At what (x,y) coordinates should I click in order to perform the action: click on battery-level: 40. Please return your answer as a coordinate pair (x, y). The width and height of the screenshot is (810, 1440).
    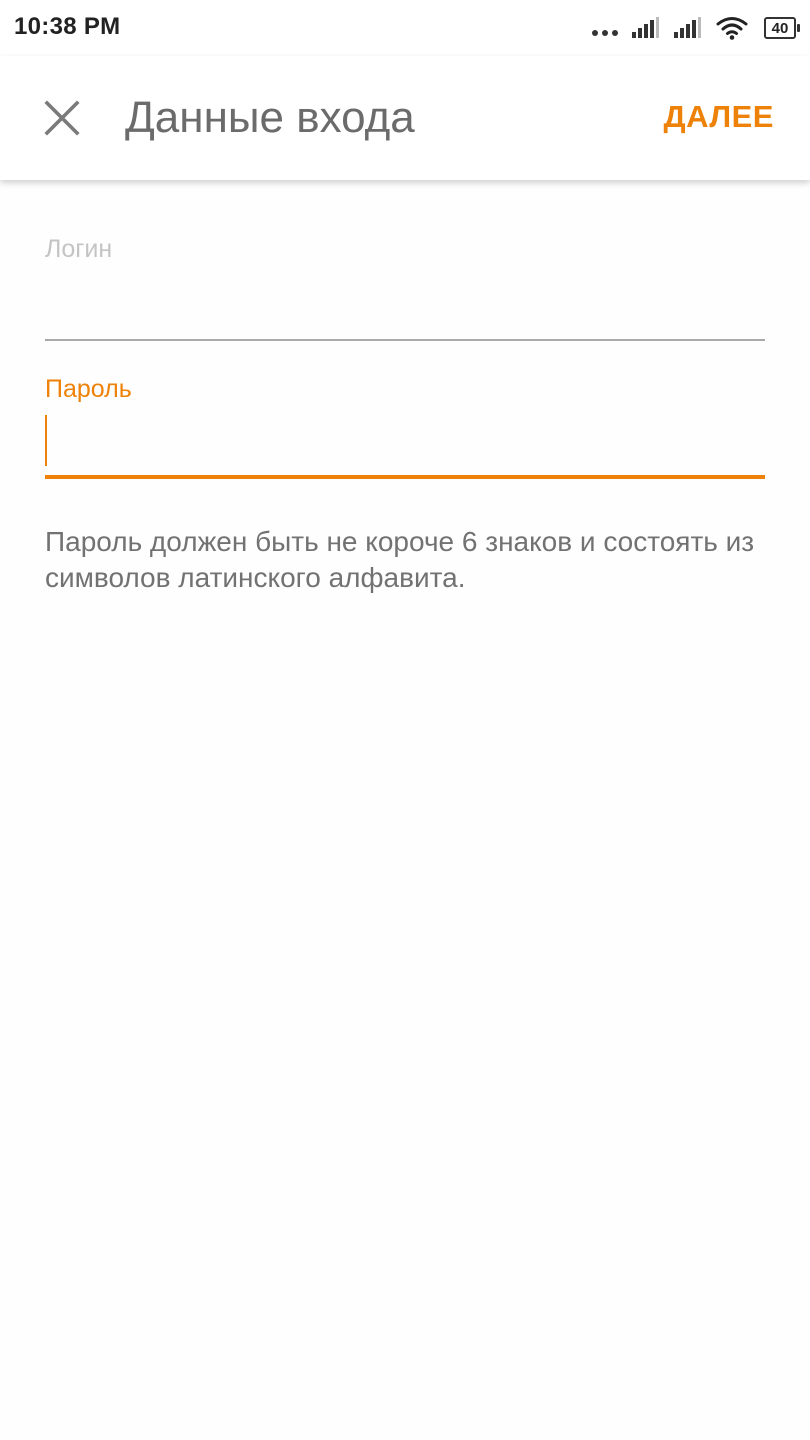
    Looking at the image, I should click on (780, 28).